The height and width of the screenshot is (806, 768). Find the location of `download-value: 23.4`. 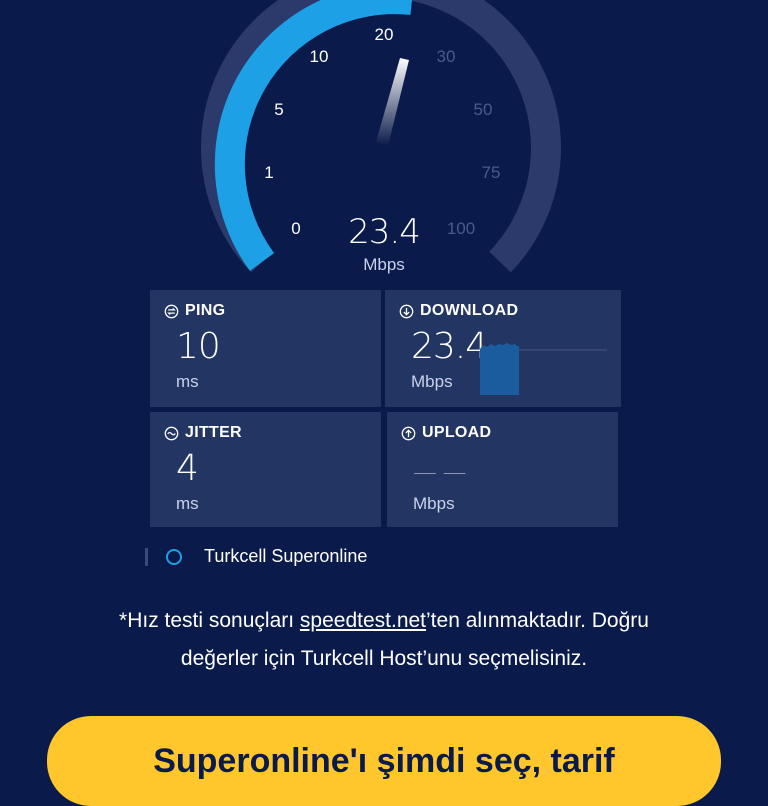

download-value: 23.4 is located at coordinates (449, 346).